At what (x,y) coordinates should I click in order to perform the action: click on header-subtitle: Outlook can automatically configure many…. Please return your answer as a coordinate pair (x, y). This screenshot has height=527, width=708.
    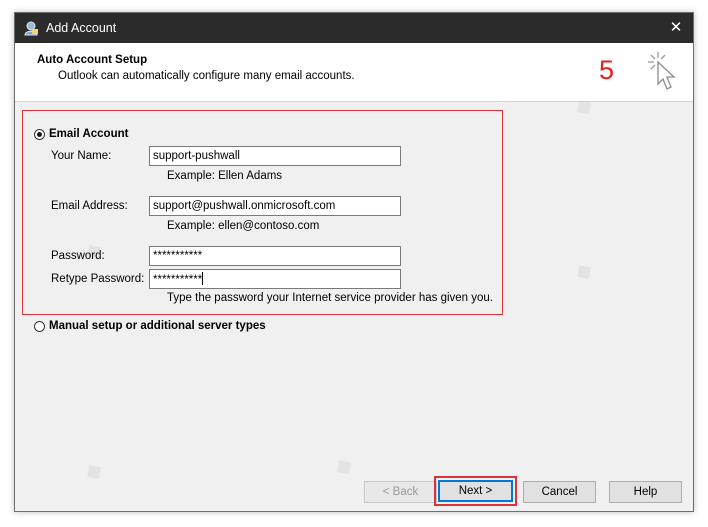
    Looking at the image, I should click on (206, 76).